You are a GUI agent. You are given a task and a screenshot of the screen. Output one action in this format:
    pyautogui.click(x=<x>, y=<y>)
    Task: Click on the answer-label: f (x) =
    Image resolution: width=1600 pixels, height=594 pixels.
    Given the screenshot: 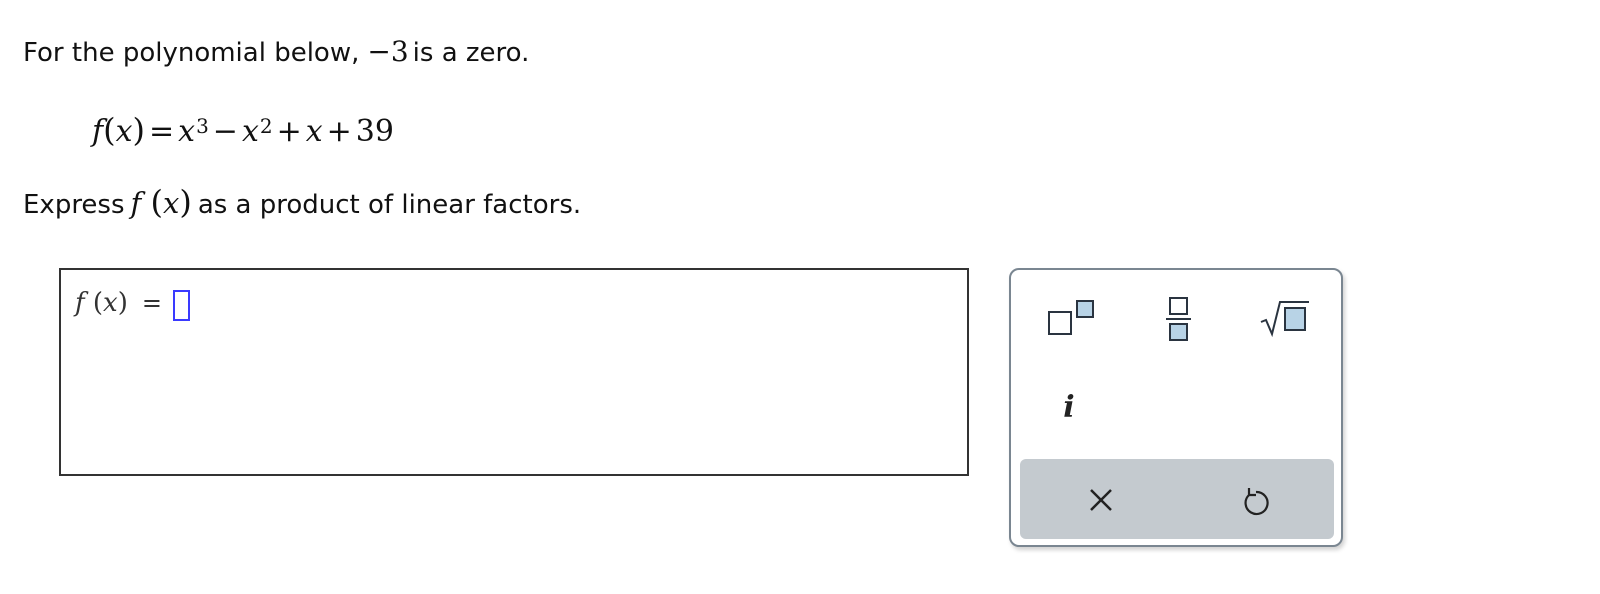 What is the action you would take?
    pyautogui.click(x=118, y=303)
    